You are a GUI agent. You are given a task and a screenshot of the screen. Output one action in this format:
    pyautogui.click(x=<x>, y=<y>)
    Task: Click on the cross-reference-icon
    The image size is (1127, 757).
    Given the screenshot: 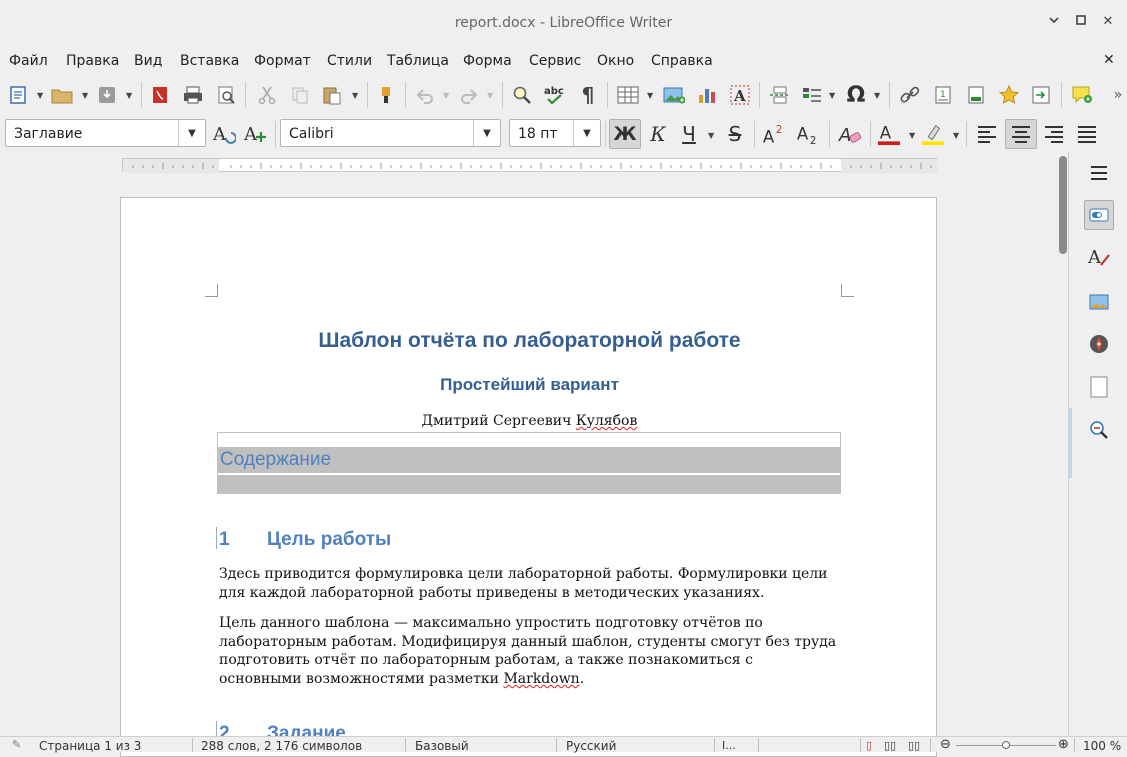 What is the action you would take?
    pyautogui.click(x=1041, y=95)
    